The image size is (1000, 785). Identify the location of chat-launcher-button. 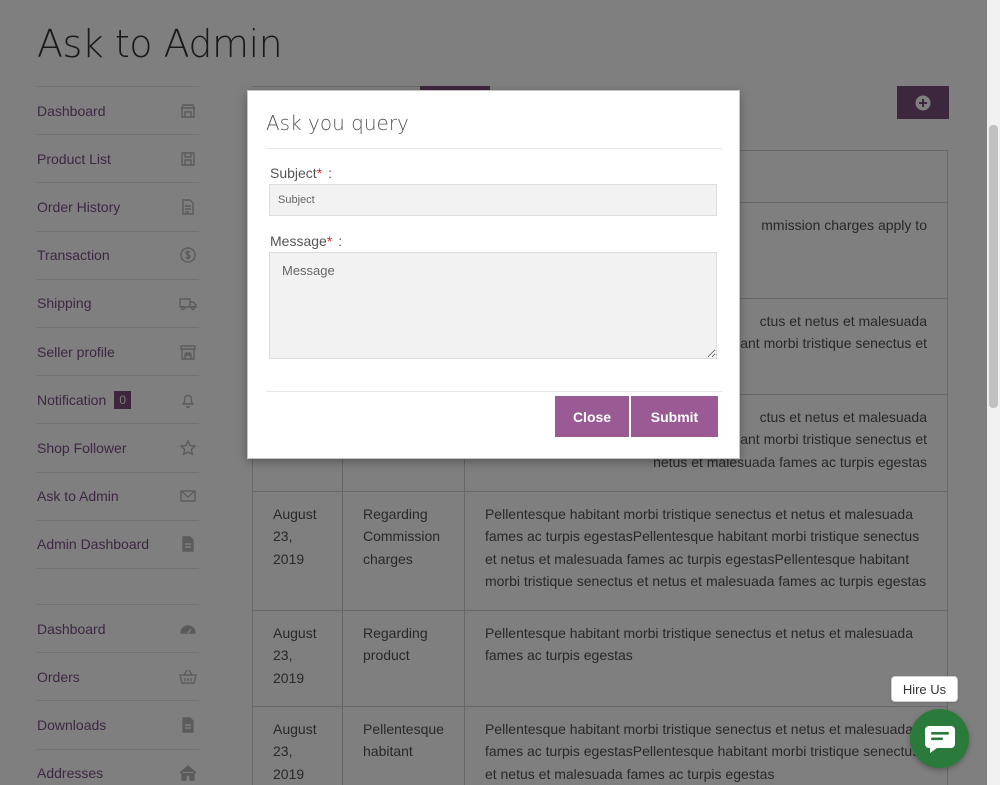
(939, 738).